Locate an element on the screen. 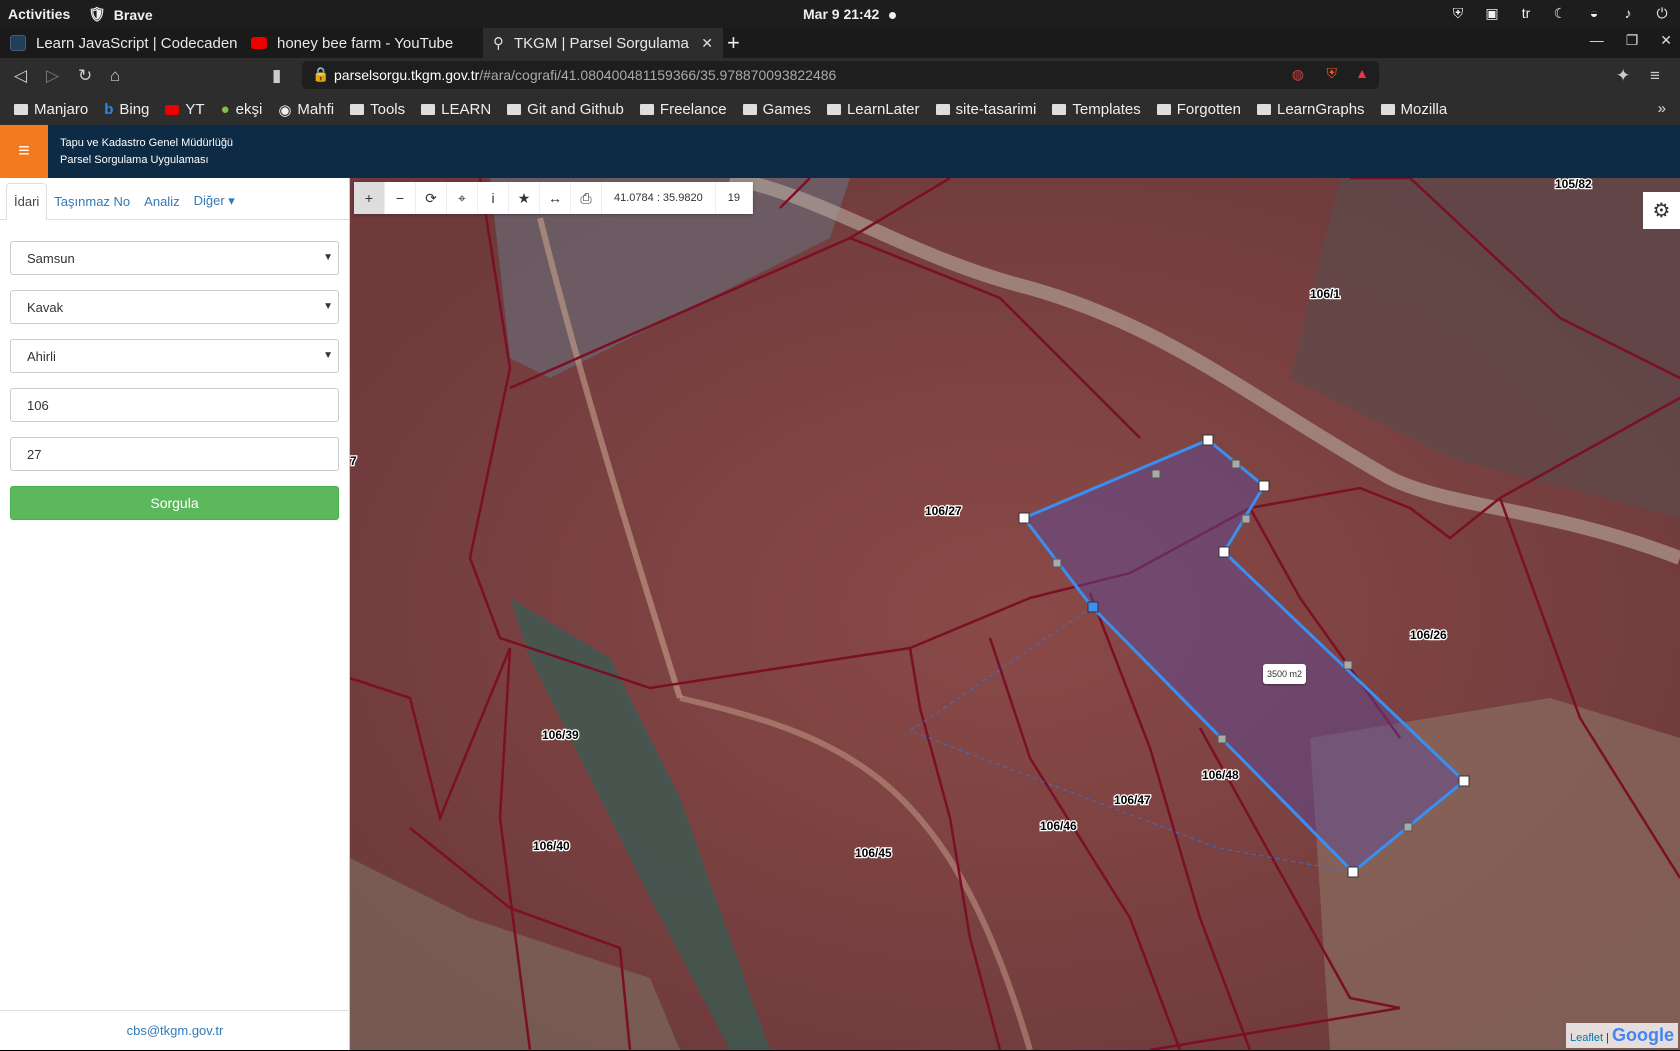  measure-icon: ↔ is located at coordinates (555, 198).